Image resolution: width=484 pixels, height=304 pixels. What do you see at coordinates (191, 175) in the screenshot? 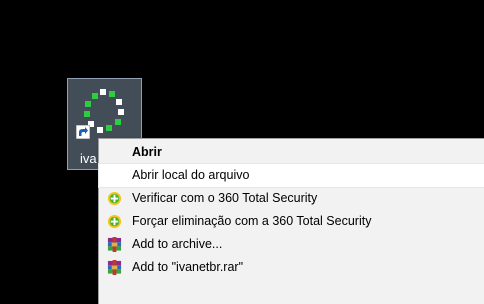
I see `menu-item-label: Abrir local do arquivo` at bounding box center [191, 175].